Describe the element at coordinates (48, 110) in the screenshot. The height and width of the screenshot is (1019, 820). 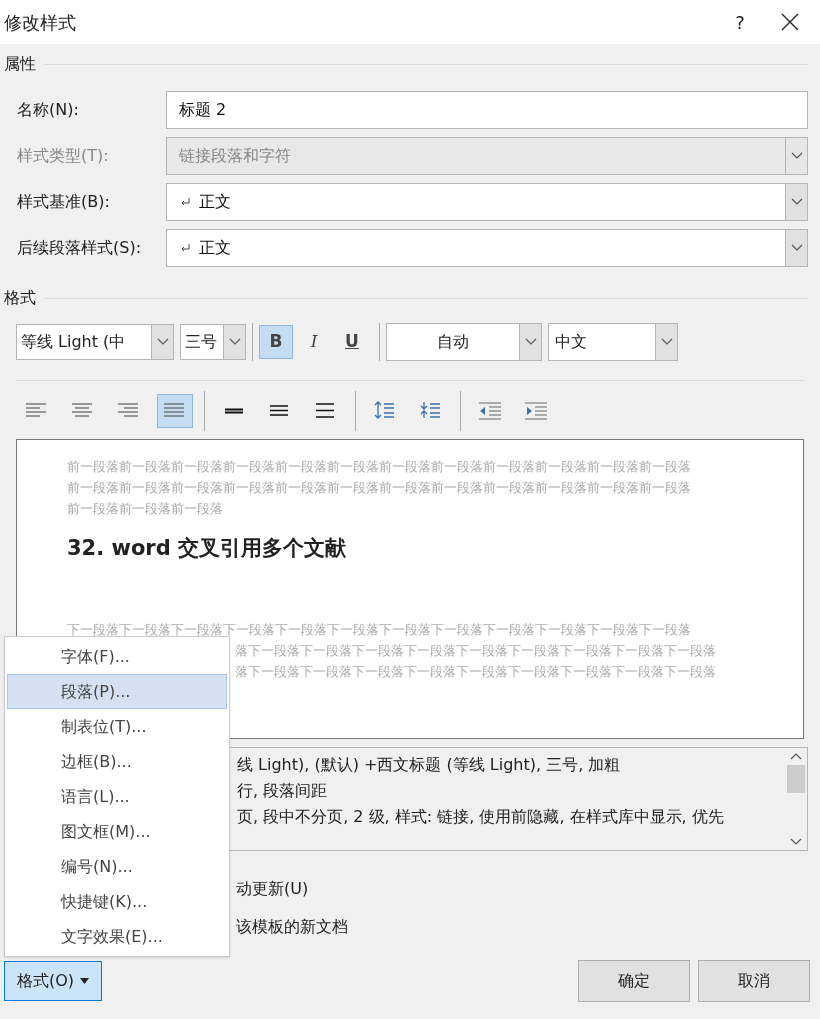
I see `field-label: 名称(N):` at that location.